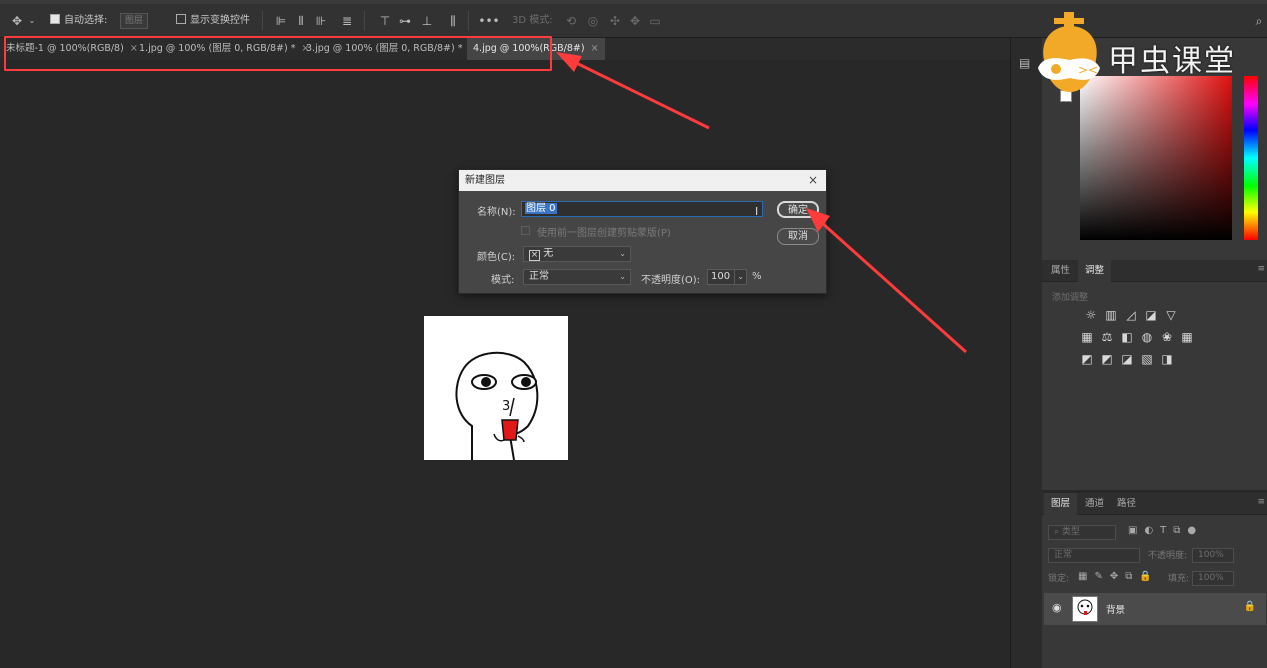 This screenshot has width=1267, height=668. What do you see at coordinates (1085, 609) in the screenshot?
I see `layer-thumbnail` at bounding box center [1085, 609].